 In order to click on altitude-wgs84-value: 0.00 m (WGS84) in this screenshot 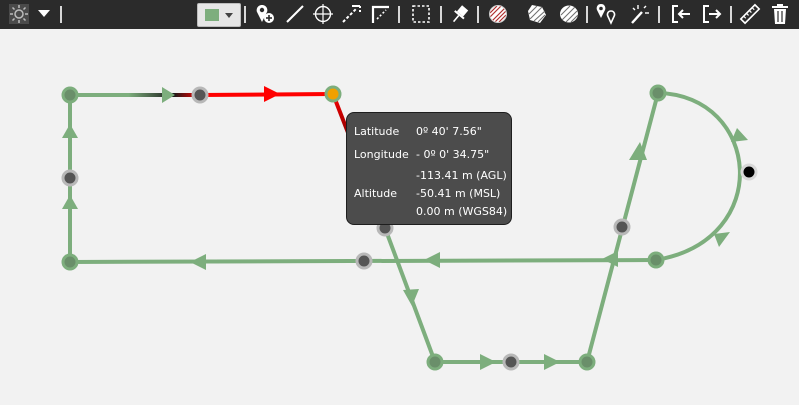, I will do `click(462, 211)`.